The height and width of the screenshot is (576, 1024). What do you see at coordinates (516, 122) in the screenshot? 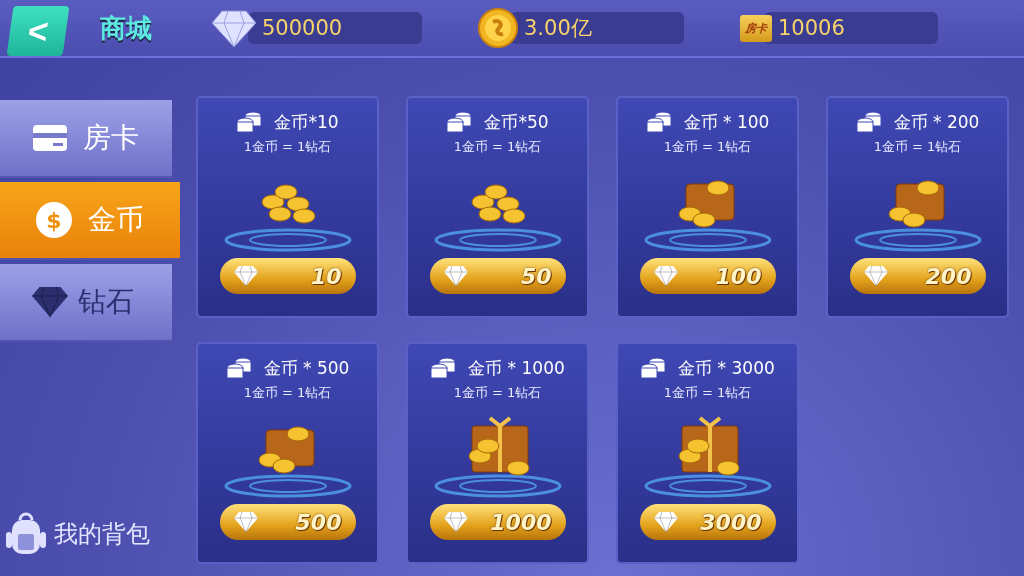
I see `product-title: 金币*50` at bounding box center [516, 122].